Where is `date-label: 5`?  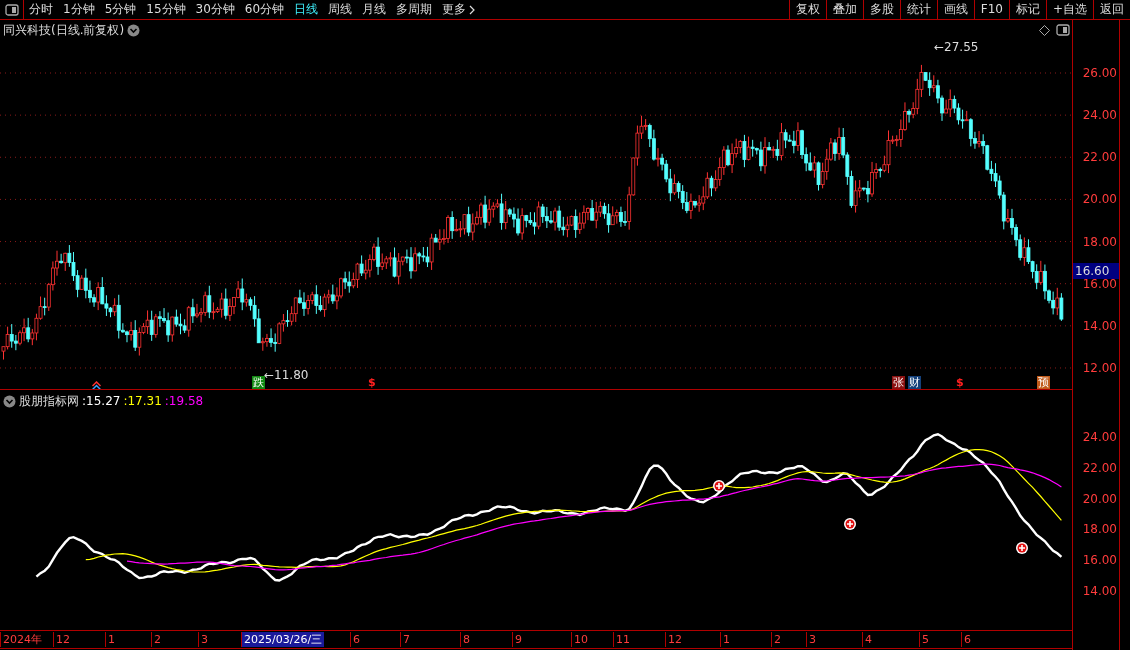
date-label: 5 is located at coordinates (925, 639).